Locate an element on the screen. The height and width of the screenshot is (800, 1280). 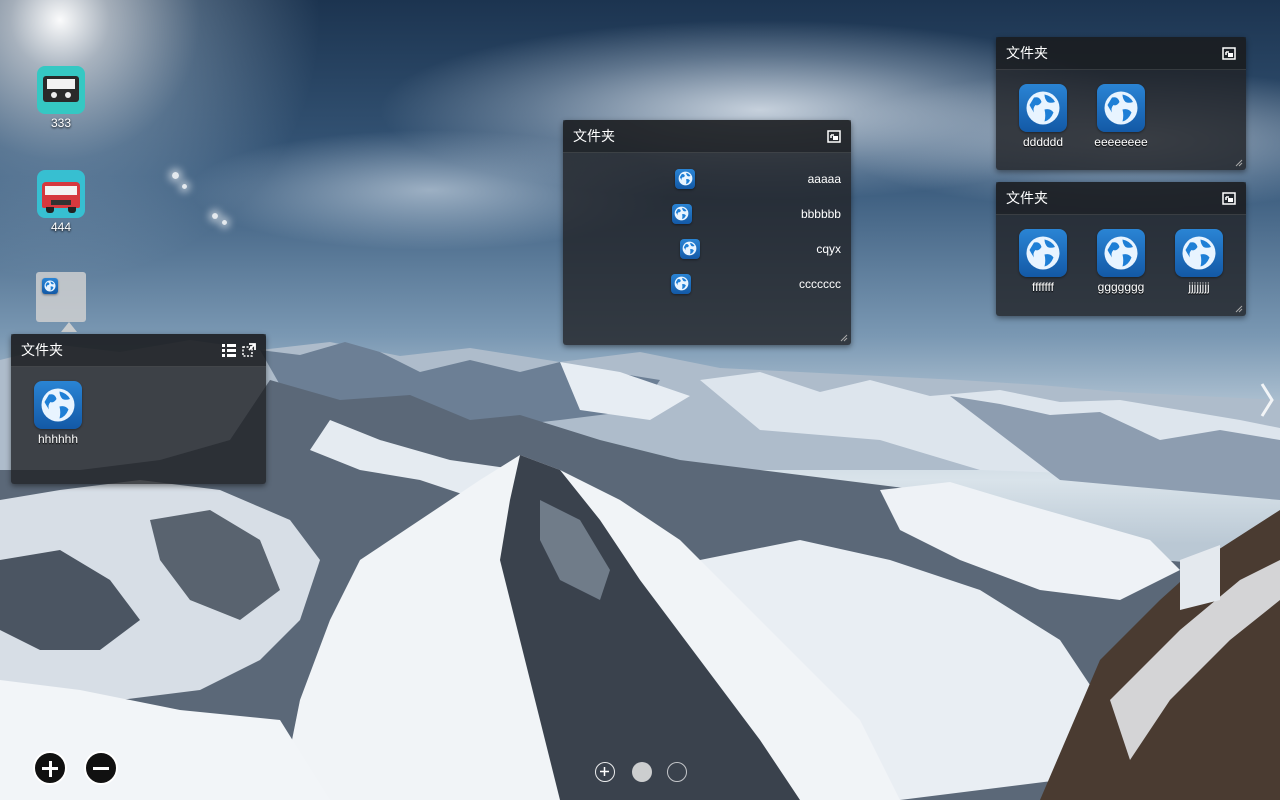
add-page-indicator is located at coordinates (605, 772).